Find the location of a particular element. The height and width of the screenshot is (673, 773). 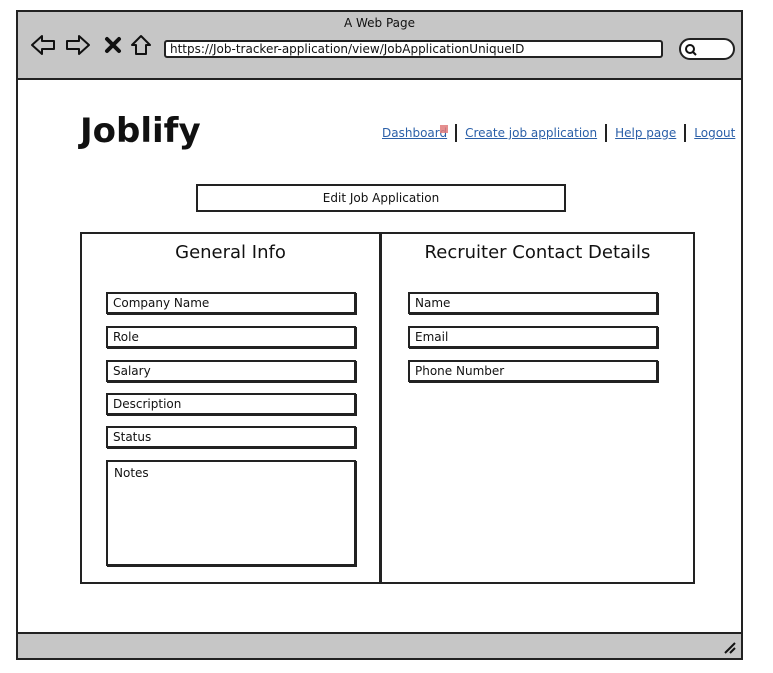

search-icon is located at coordinates (691, 50).